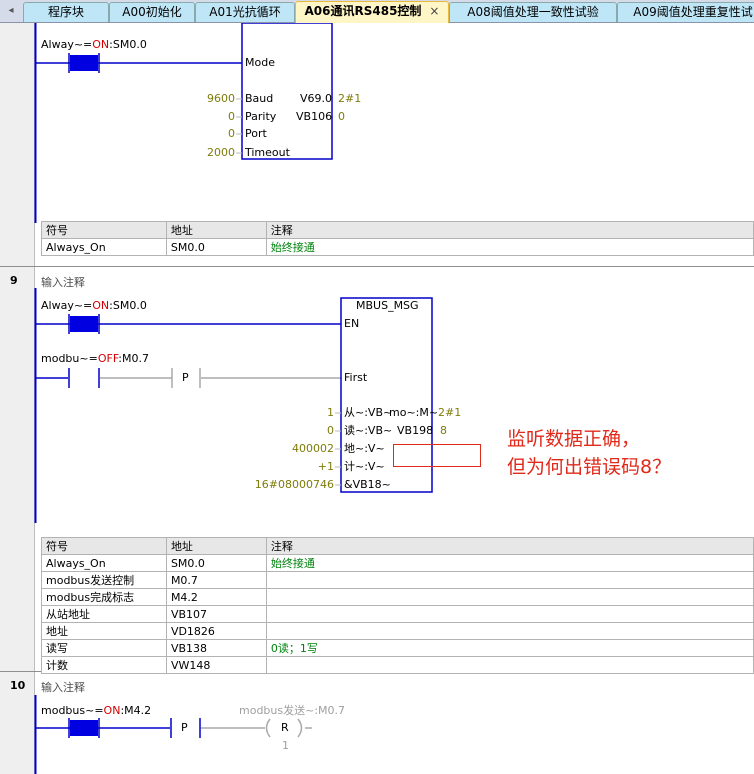  Describe the element at coordinates (314, 116) in the screenshot. I see `output-address: VB106` at that location.